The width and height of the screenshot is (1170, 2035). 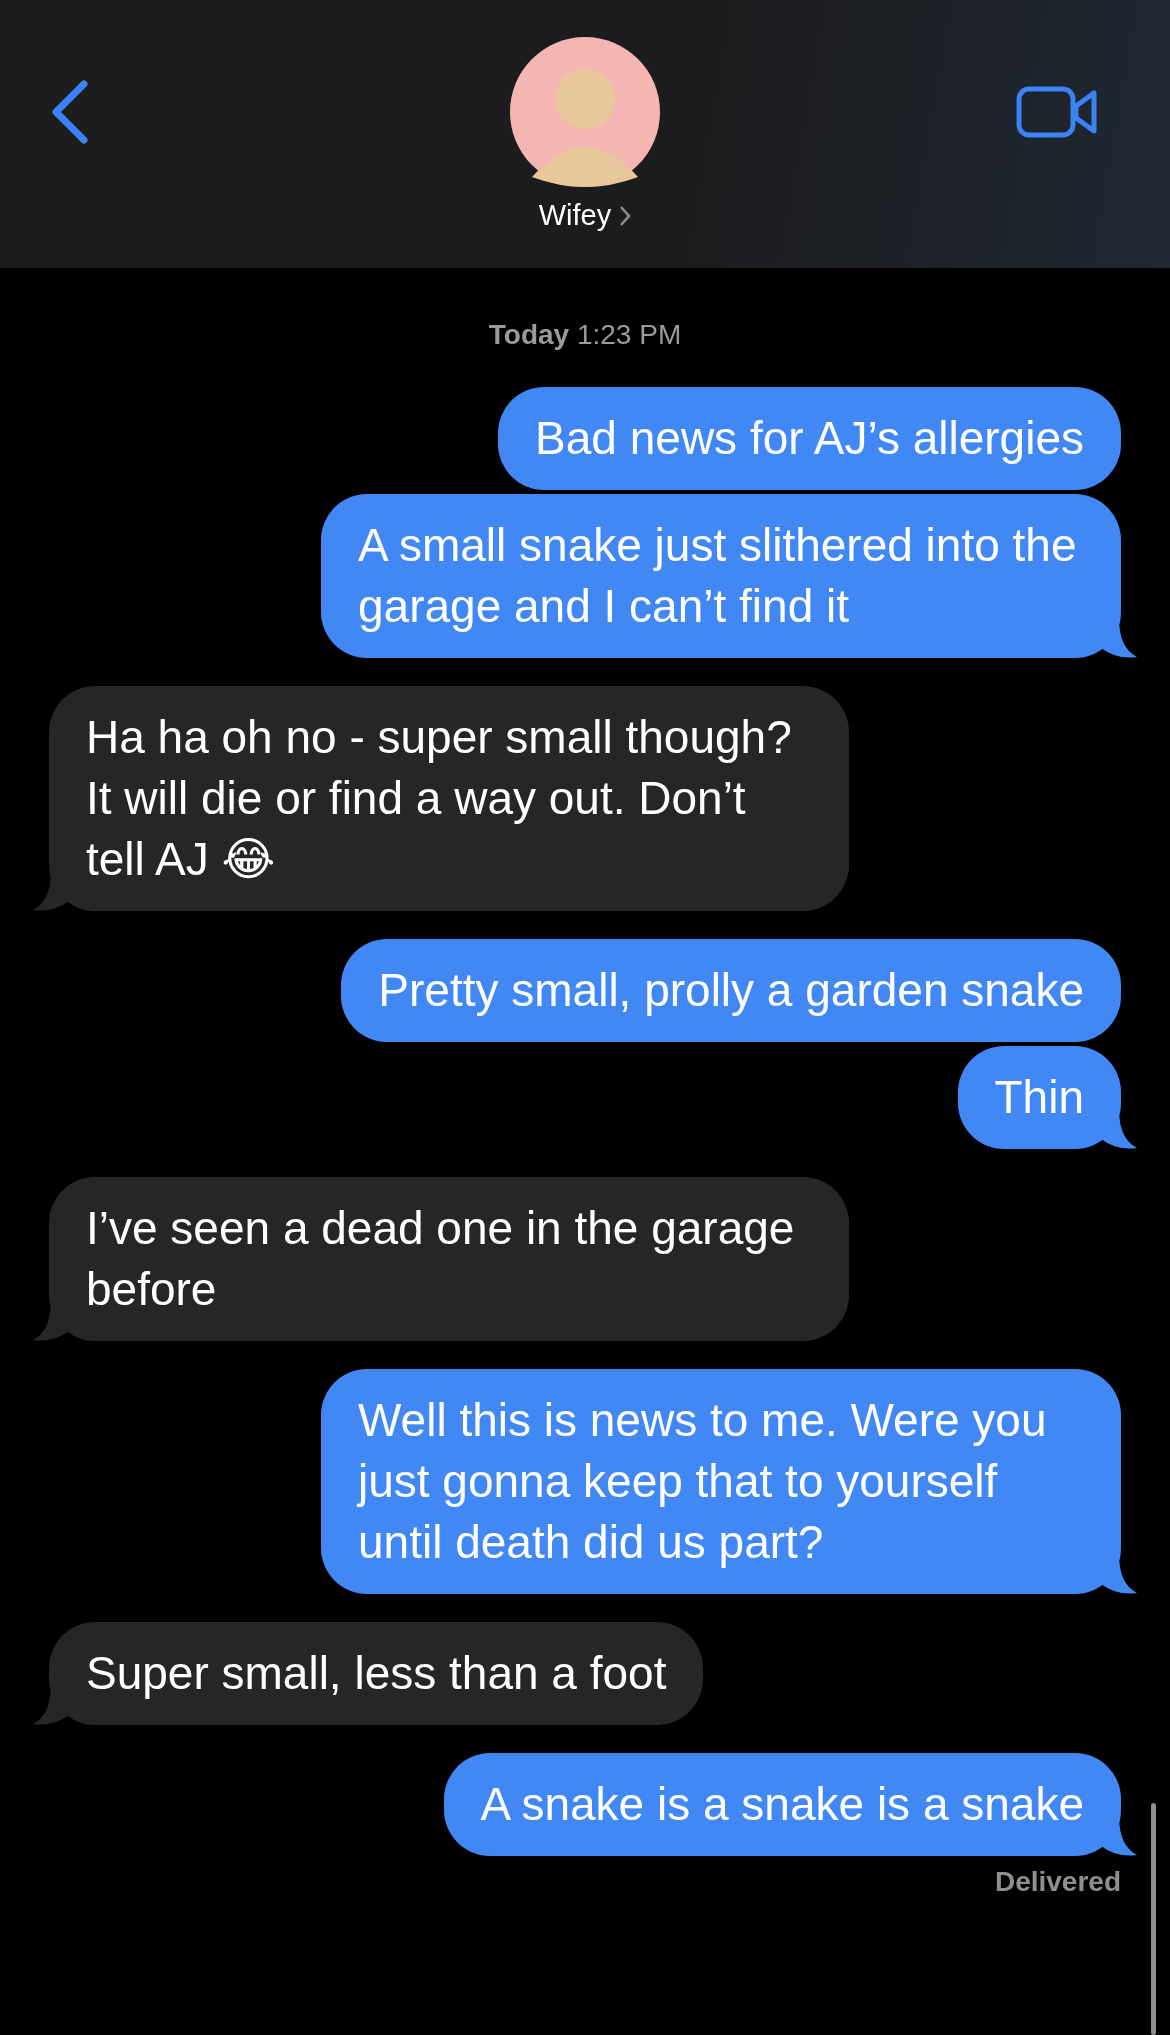 What do you see at coordinates (449, 1259) in the screenshot?
I see `received-message-bubble: I’ve seen a dead one in the garage before` at bounding box center [449, 1259].